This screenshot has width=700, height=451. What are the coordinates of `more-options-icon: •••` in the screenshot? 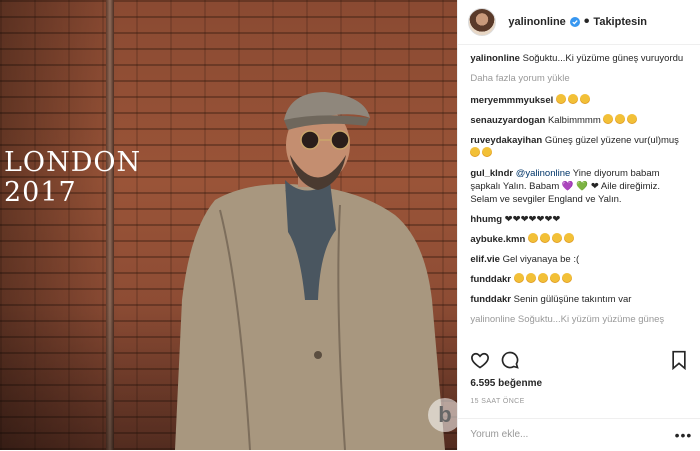 It's located at (684, 435).